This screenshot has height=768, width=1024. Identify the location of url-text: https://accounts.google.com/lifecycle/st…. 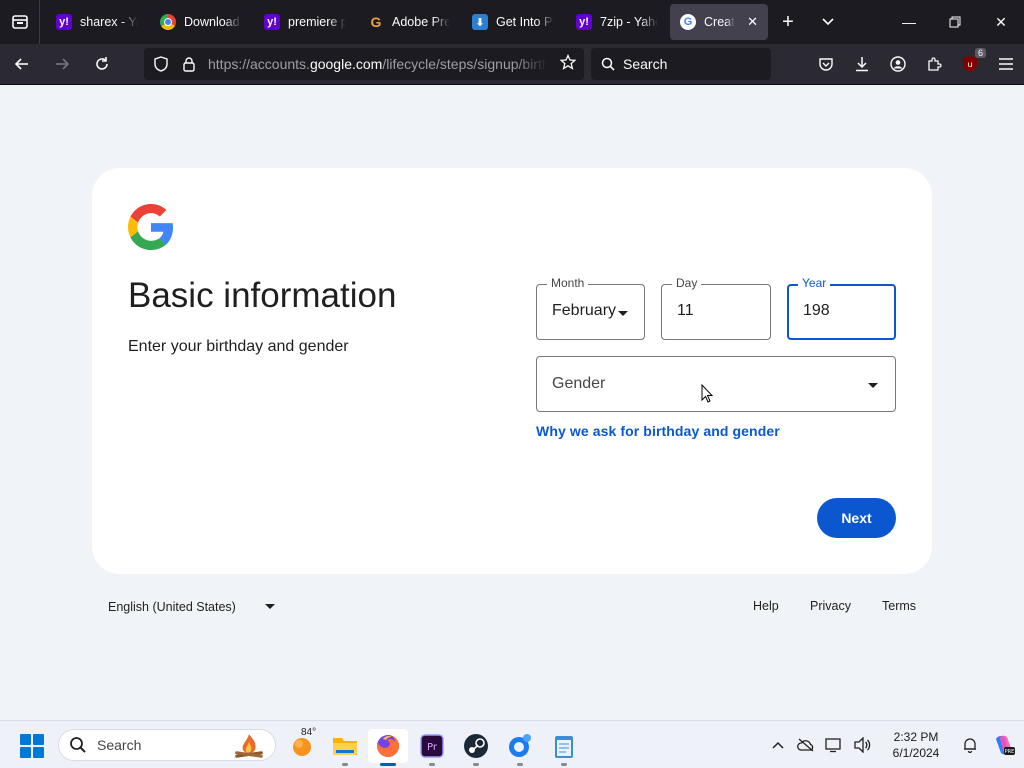
(378, 64).